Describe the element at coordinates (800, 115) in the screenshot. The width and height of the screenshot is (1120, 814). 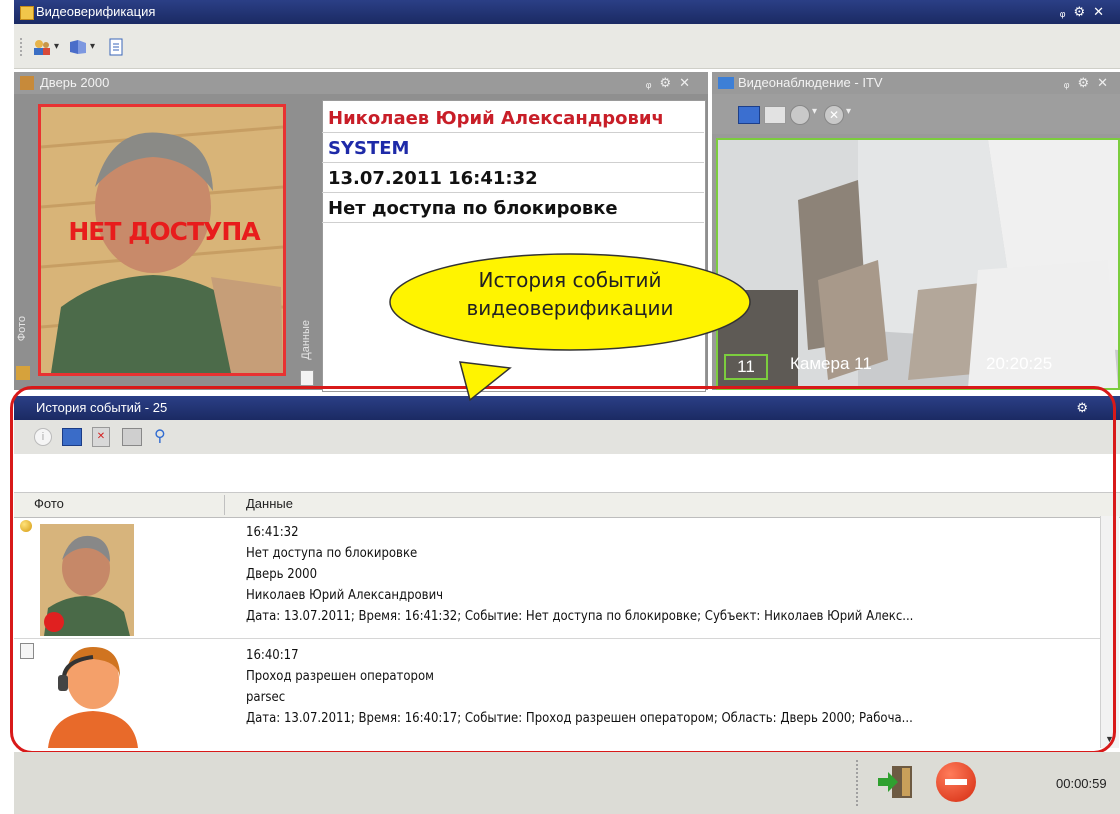
I see `record-icon` at that location.